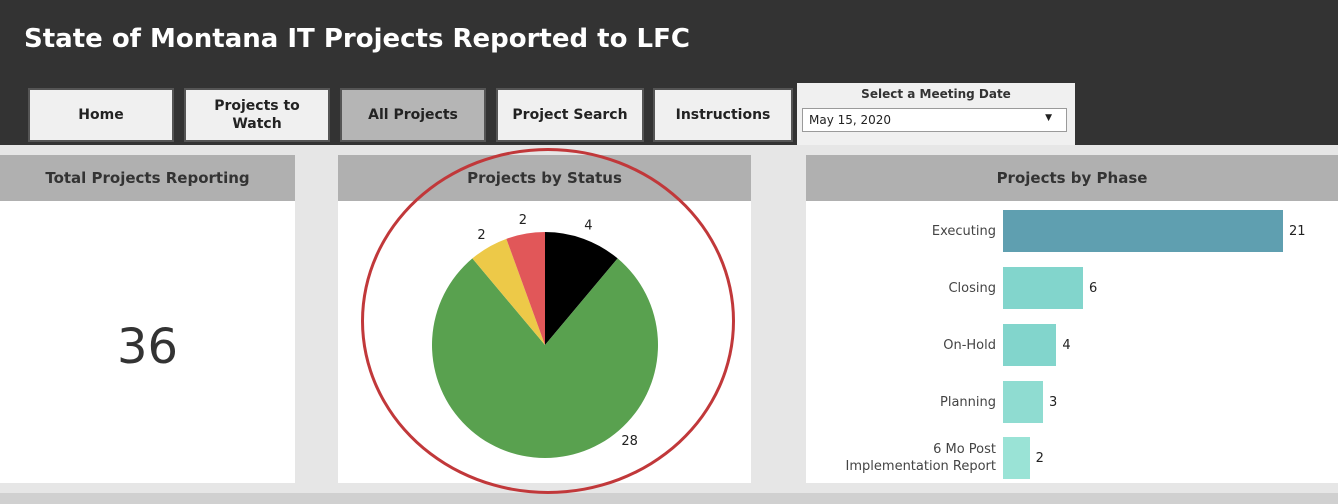 The image size is (1338, 504). Describe the element at coordinates (669, 498) in the screenshot. I see `bottom-strip` at that location.